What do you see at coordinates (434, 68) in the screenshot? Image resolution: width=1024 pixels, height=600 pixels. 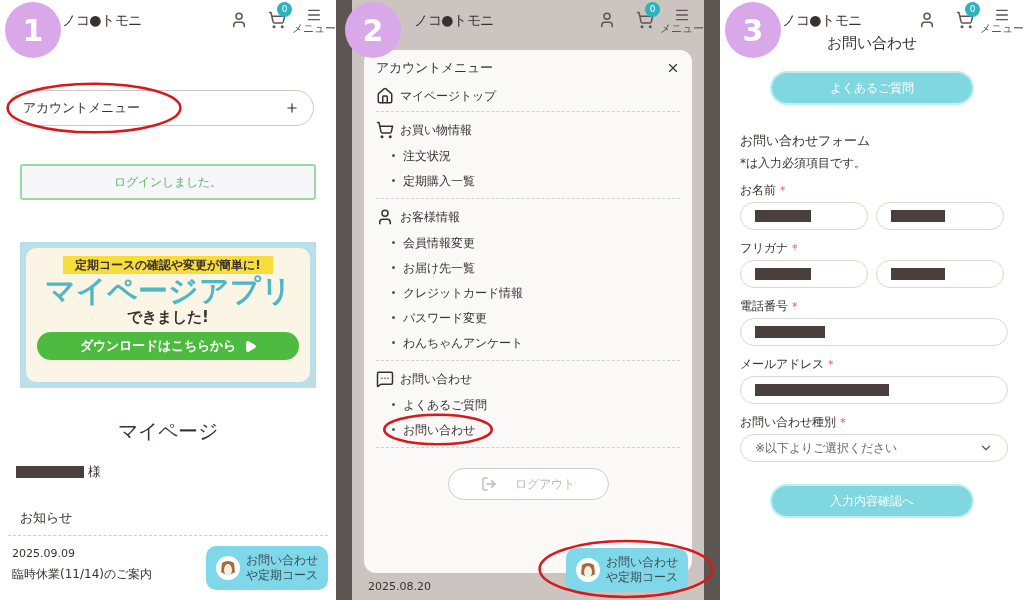 I see `menu-title: アカウントメニュー` at bounding box center [434, 68].